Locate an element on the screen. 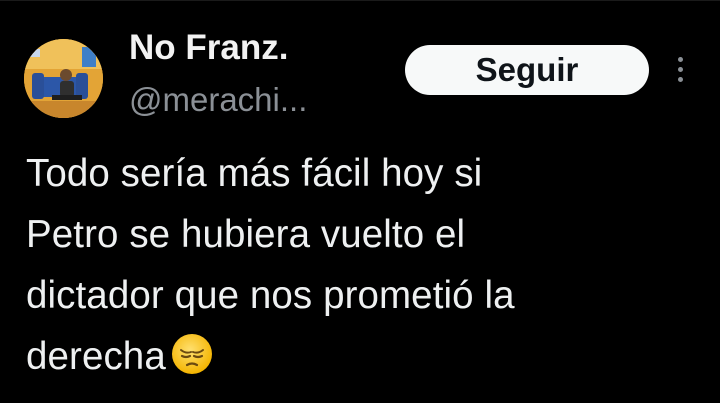 The width and height of the screenshot is (720, 403). follow-button: Seguir is located at coordinates (527, 70).